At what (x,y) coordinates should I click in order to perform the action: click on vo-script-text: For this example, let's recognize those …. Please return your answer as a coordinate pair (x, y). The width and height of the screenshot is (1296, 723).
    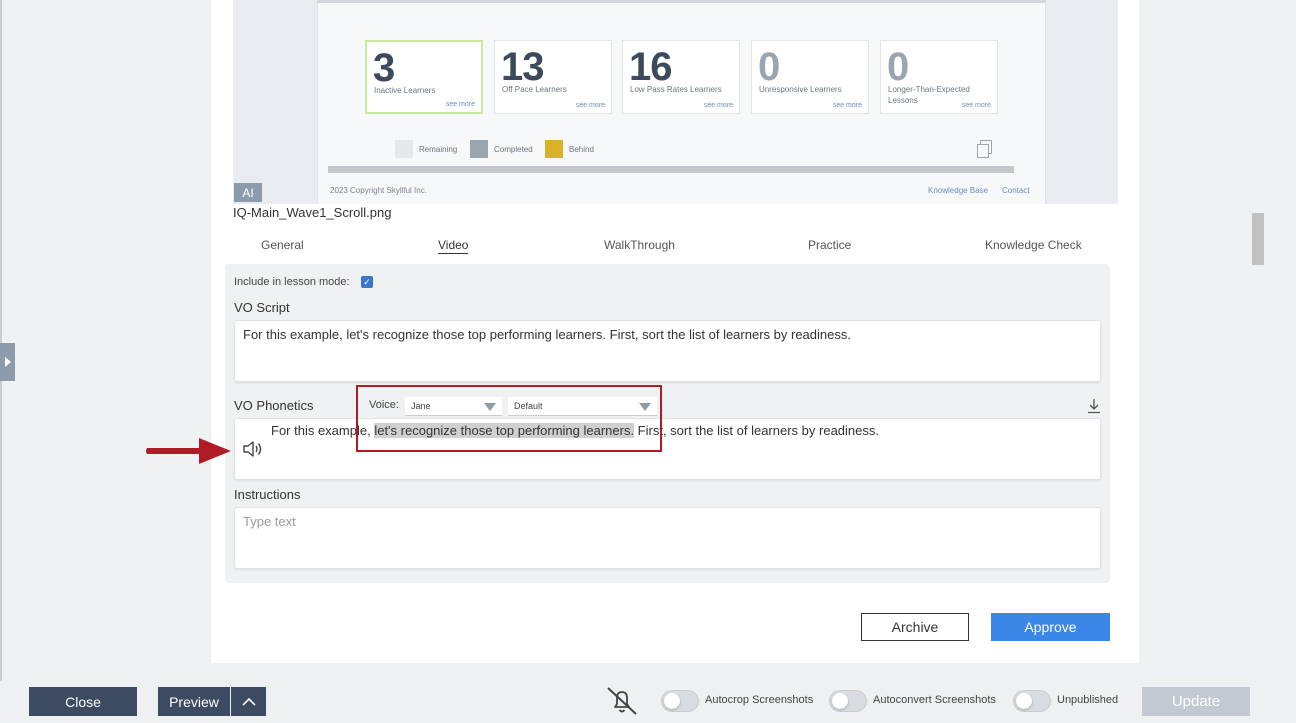
    Looking at the image, I should click on (547, 334).